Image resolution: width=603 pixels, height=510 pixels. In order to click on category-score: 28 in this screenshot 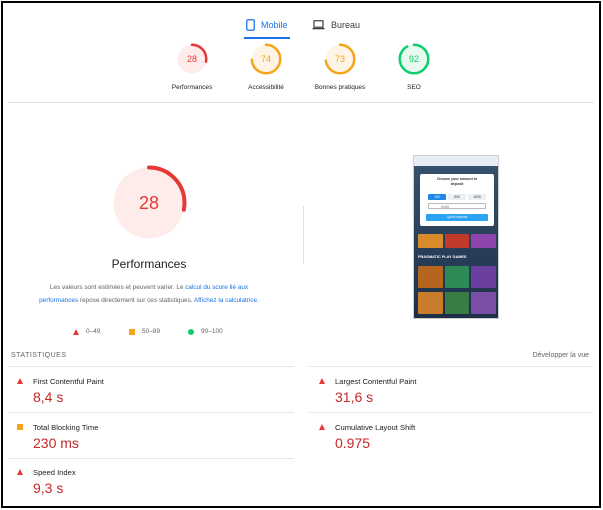, I will do `click(191, 59)`.